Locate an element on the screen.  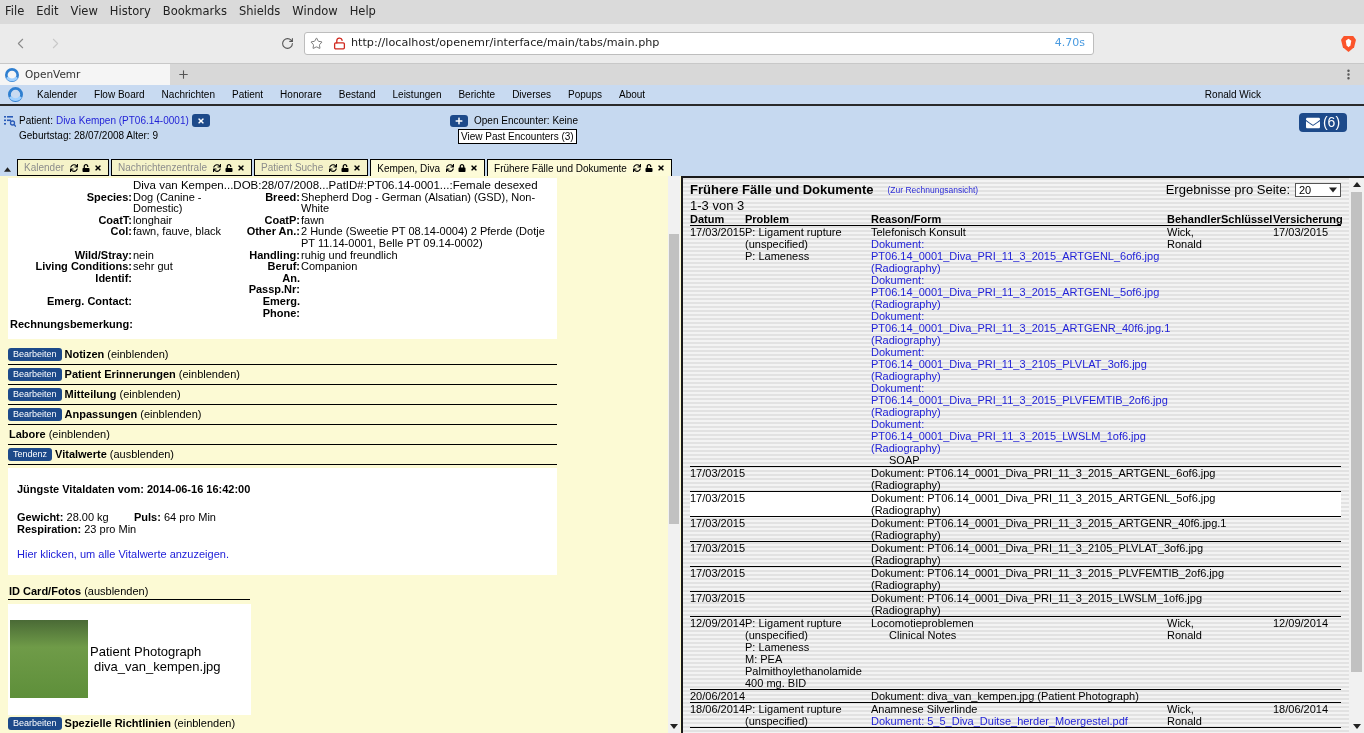
document-link: Dokument: PT06.14_0001_Diva_PRI_11_3_2015_ARTGENL_5of6.jpg (Radiography) is located at coordinates (1019, 292).